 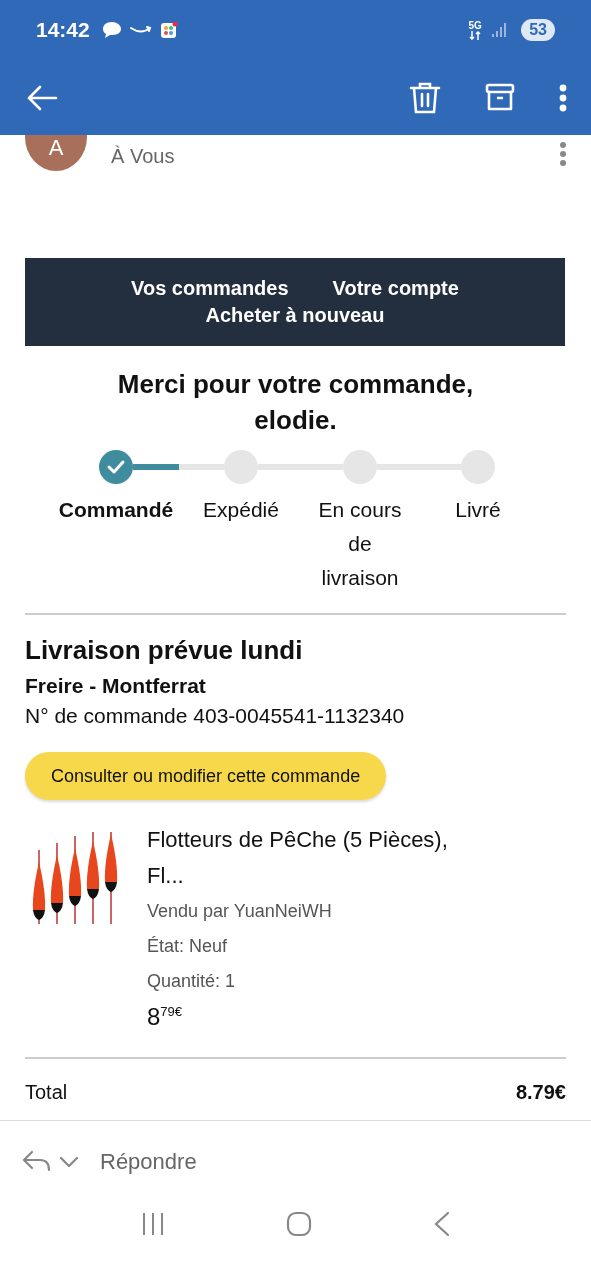 I want to click on order-number: N° de commande 403-0045541-1132340, so click(x=215, y=716).